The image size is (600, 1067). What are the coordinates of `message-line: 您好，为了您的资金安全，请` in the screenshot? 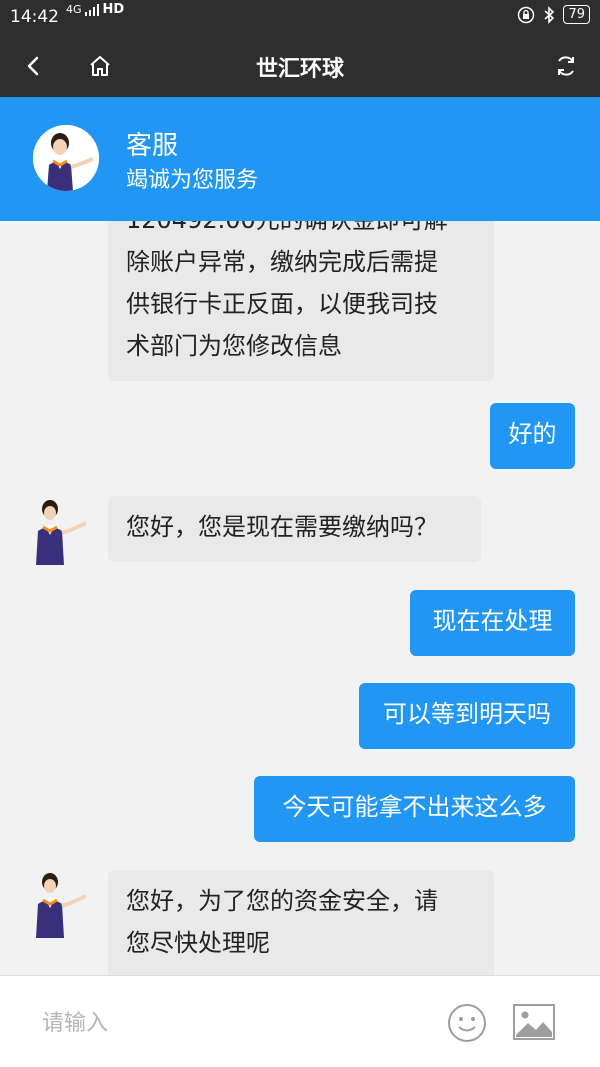 It's located at (282, 901).